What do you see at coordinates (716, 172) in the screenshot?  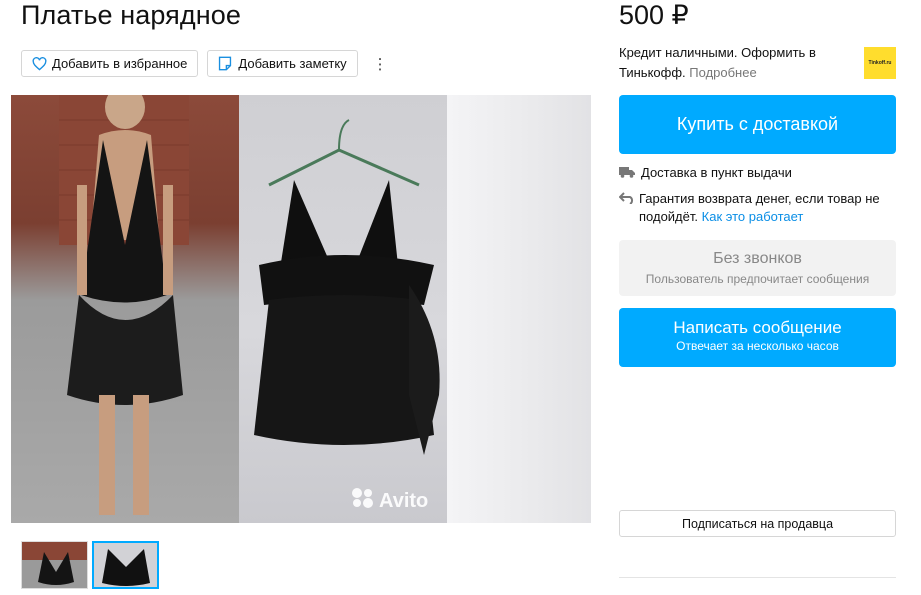 I see `delivery-text: Доставка в пункт выдачи` at bounding box center [716, 172].